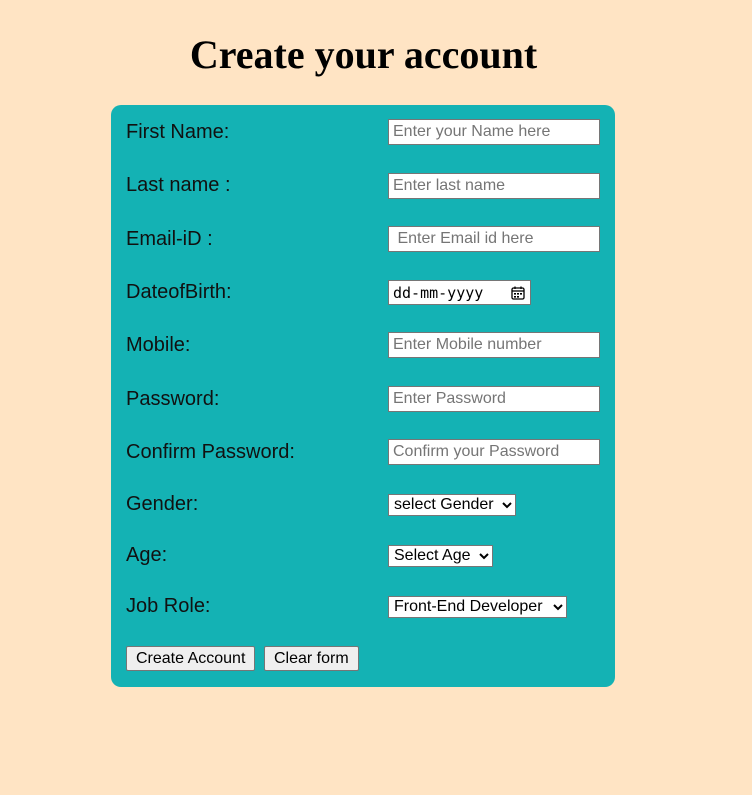  I want to click on page-title: Create your account, so click(363, 54).